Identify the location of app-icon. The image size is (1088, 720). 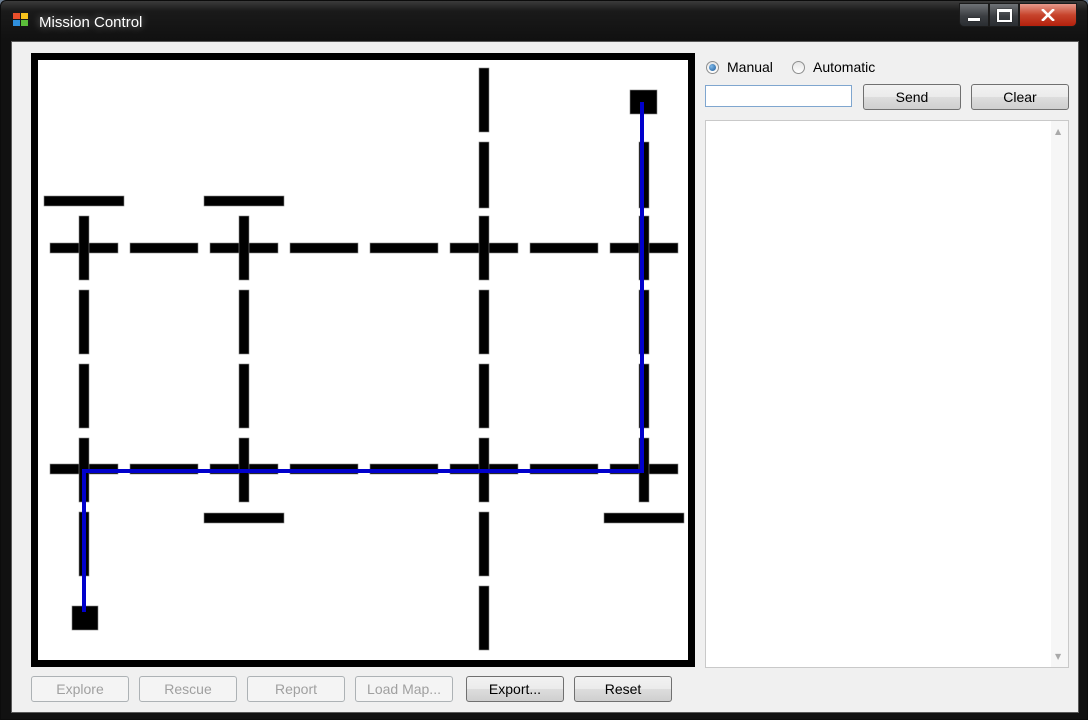
(22, 21).